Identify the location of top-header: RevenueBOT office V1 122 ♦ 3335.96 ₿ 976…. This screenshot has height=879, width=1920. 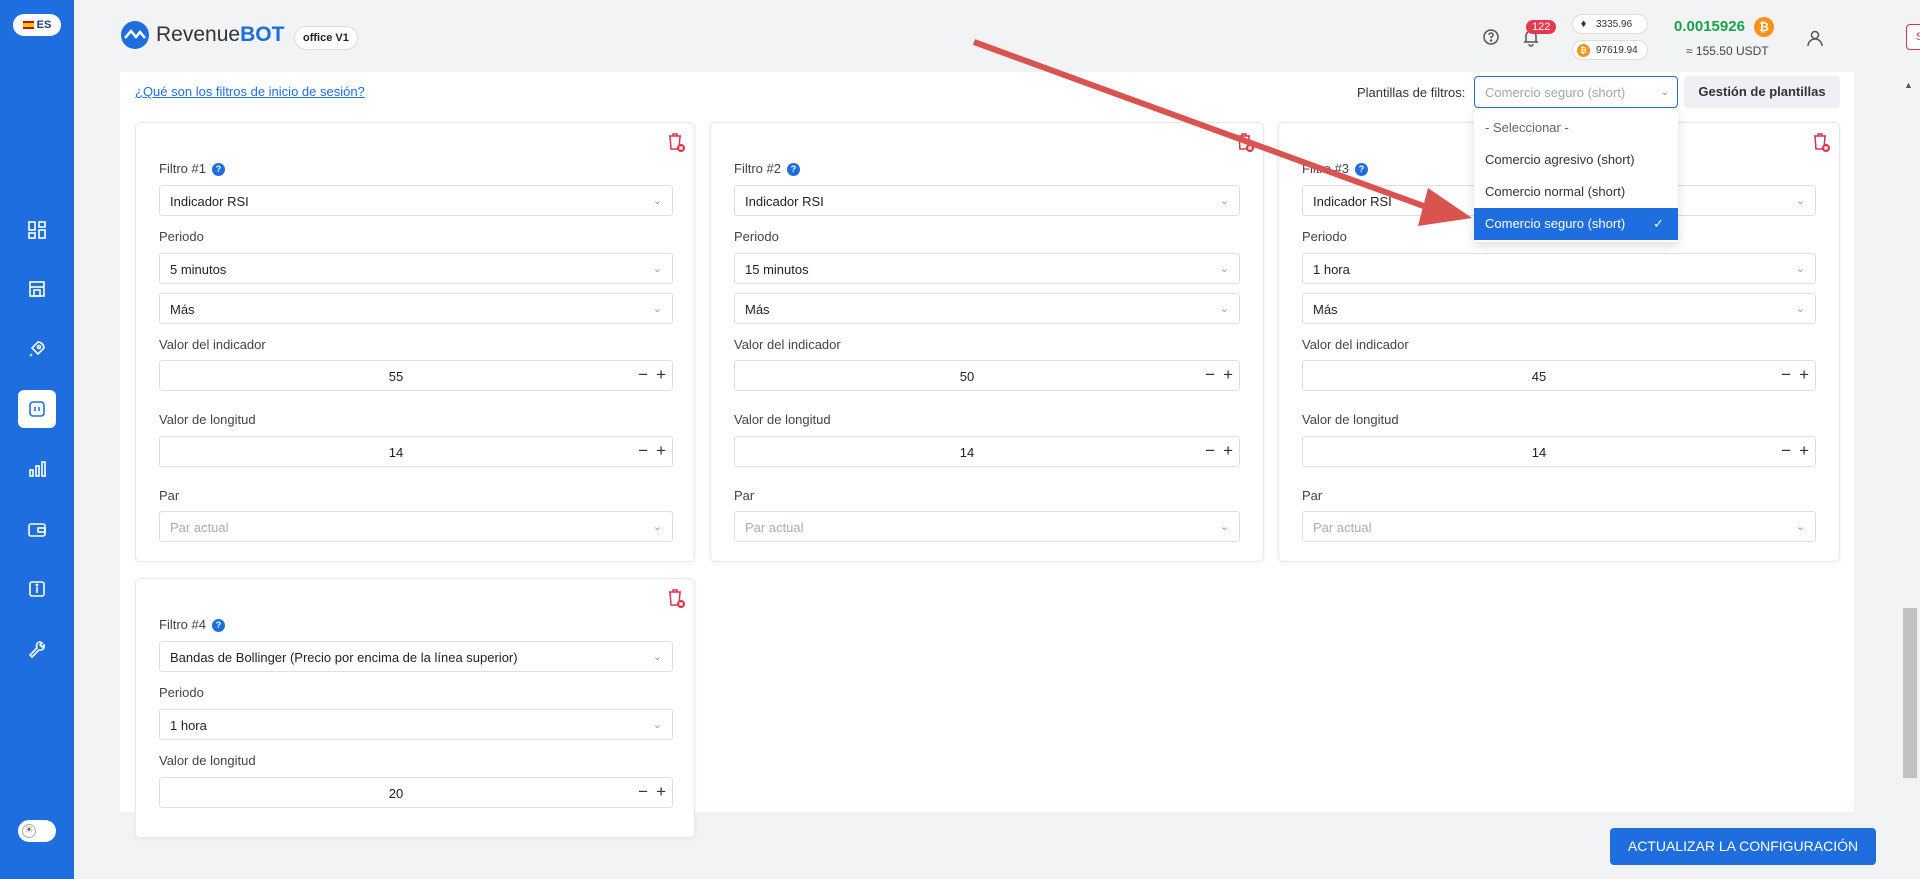
(997, 36).